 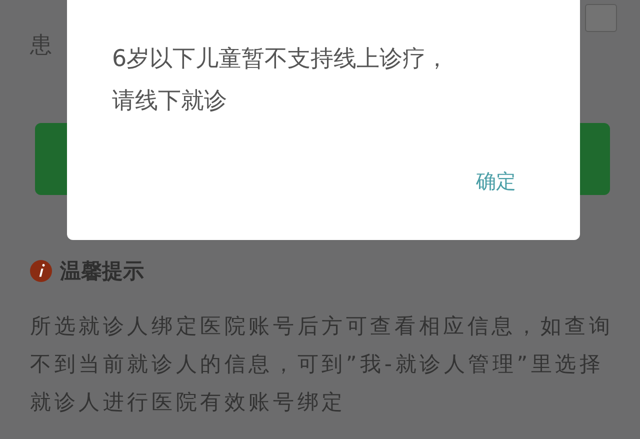 I want to click on dialog-message: 6岁以下儿童暂不支持线上诊疗，请线下就诊, so click(x=281, y=80).